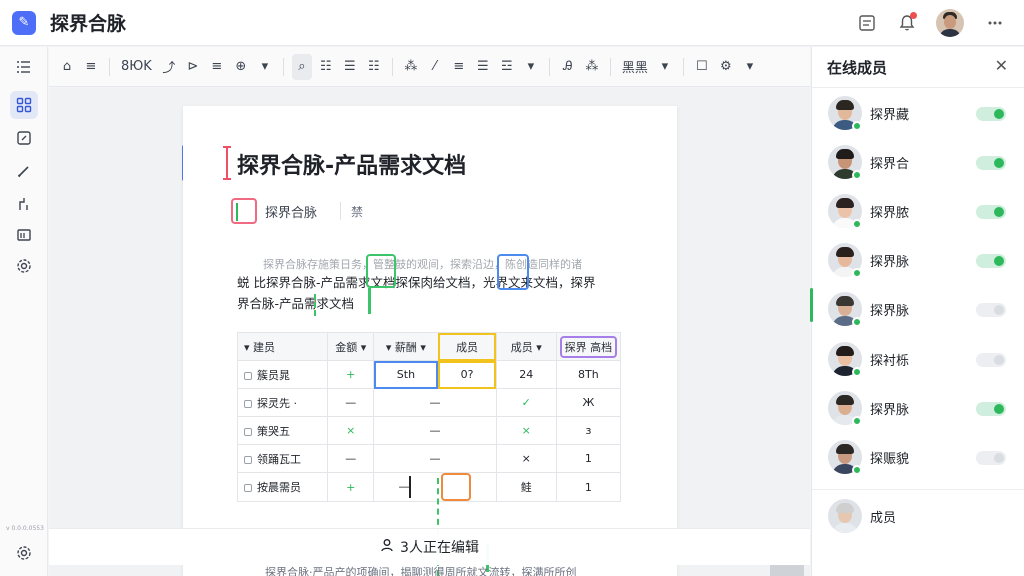 The image size is (1024, 576). What do you see at coordinates (350, 67) in the screenshot?
I see `list-tool-button: ☰` at bounding box center [350, 67].